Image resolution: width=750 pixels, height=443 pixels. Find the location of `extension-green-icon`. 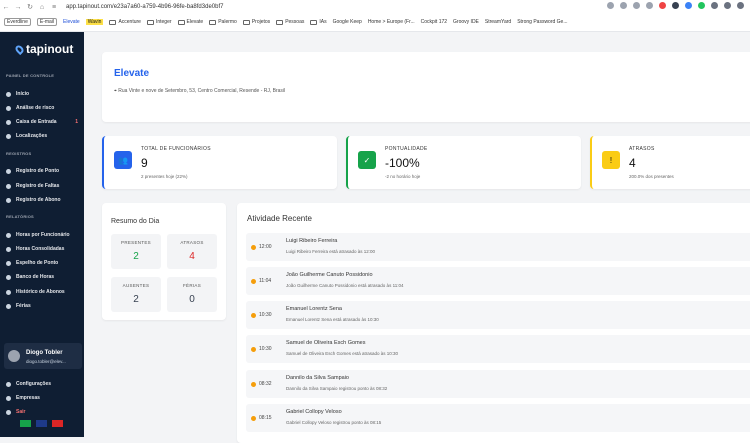

extension-green-icon is located at coordinates (701, 5).